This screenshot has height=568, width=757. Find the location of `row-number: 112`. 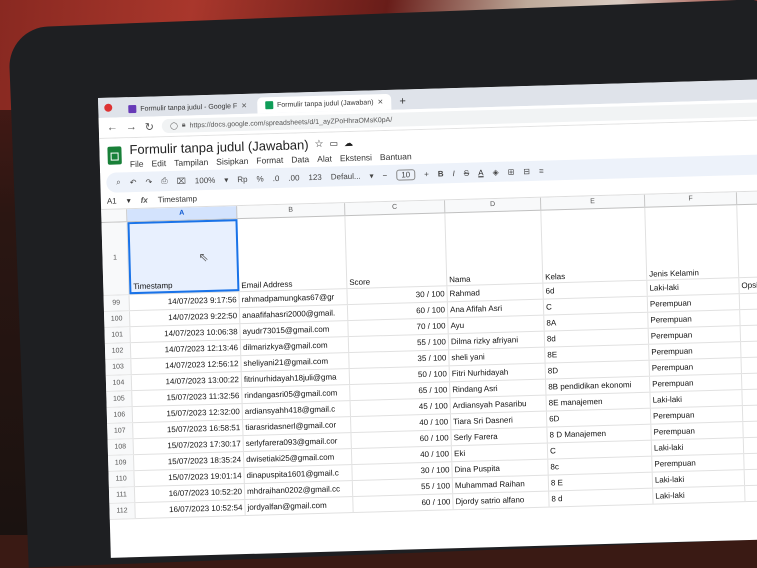

row-number: 112 is located at coordinates (122, 511).